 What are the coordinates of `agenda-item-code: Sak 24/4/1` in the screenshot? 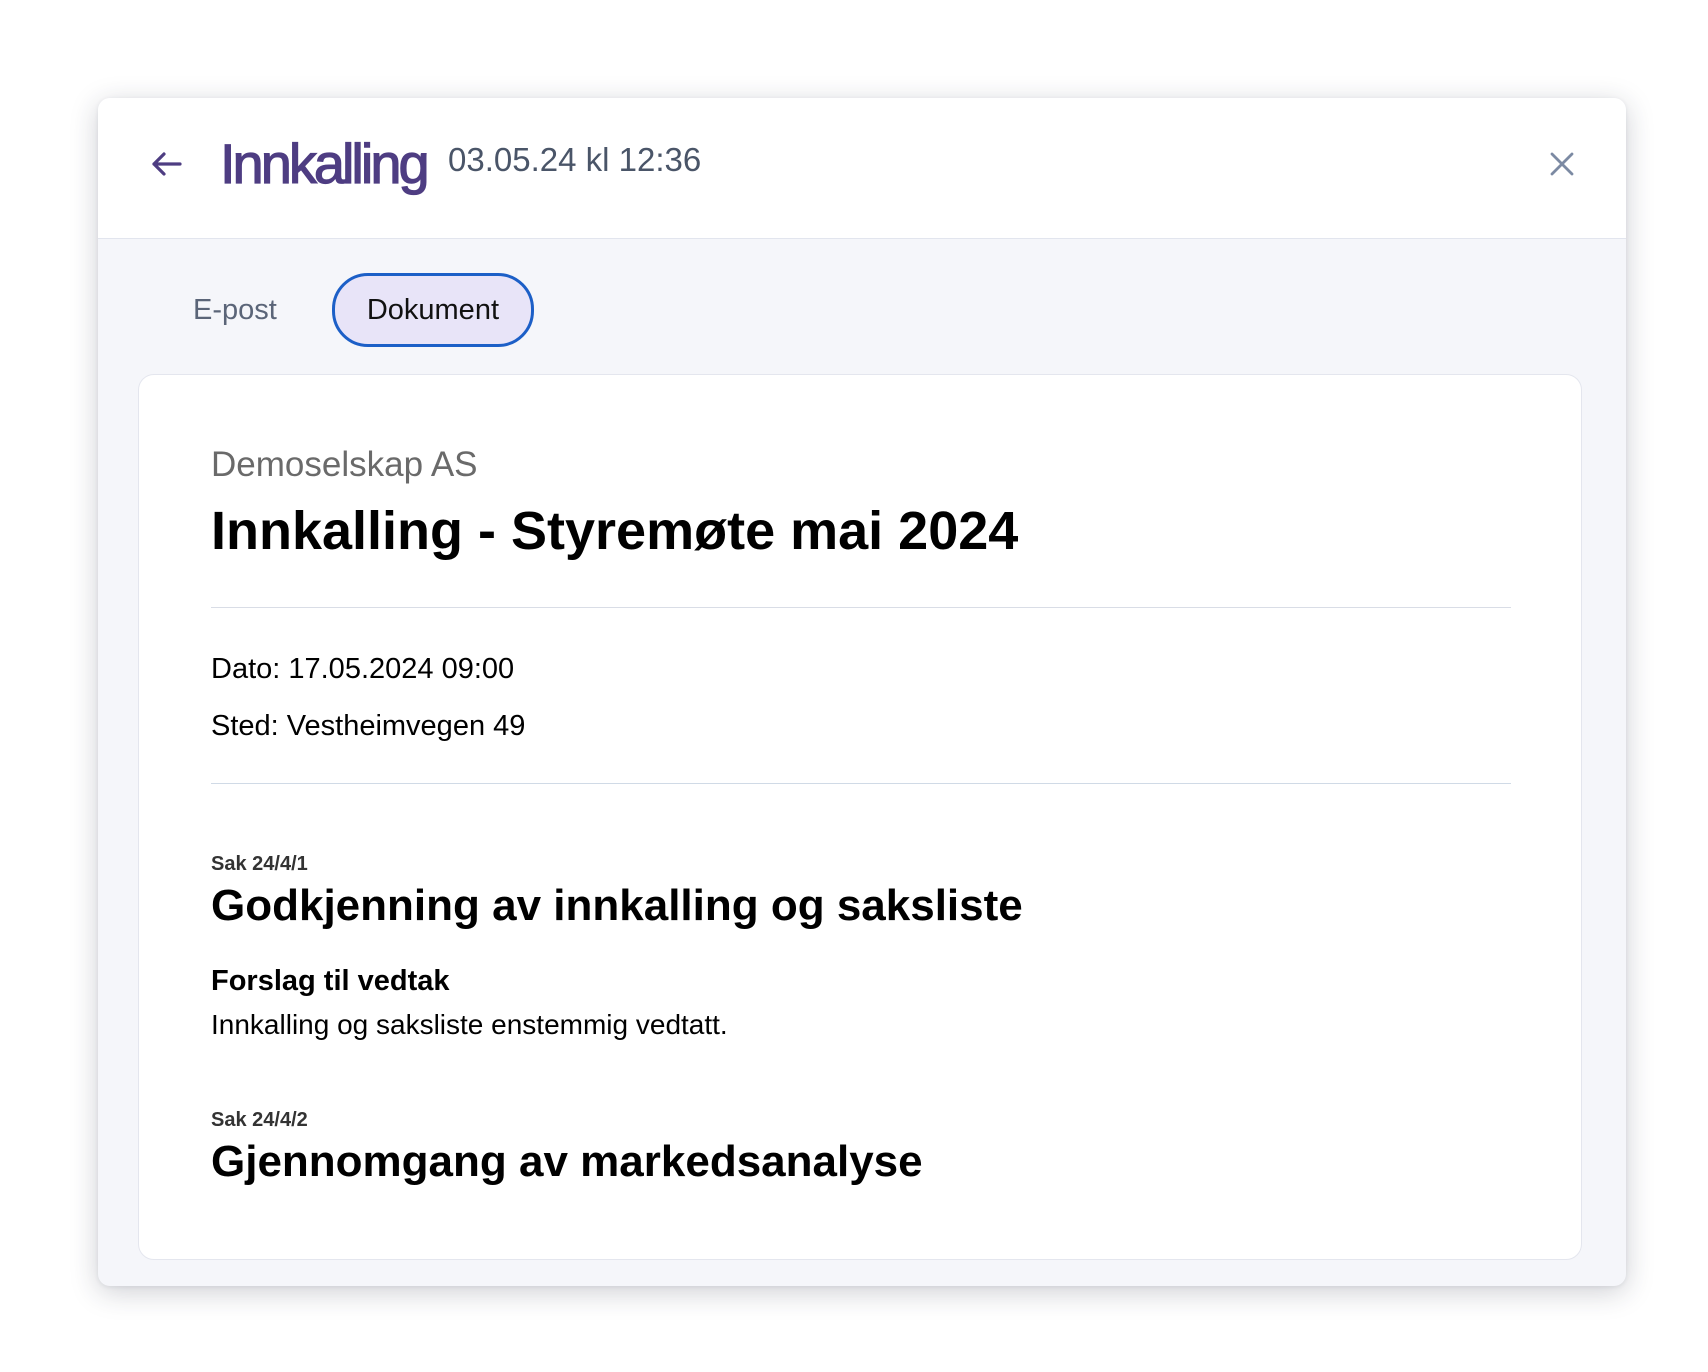 It's located at (259, 864).